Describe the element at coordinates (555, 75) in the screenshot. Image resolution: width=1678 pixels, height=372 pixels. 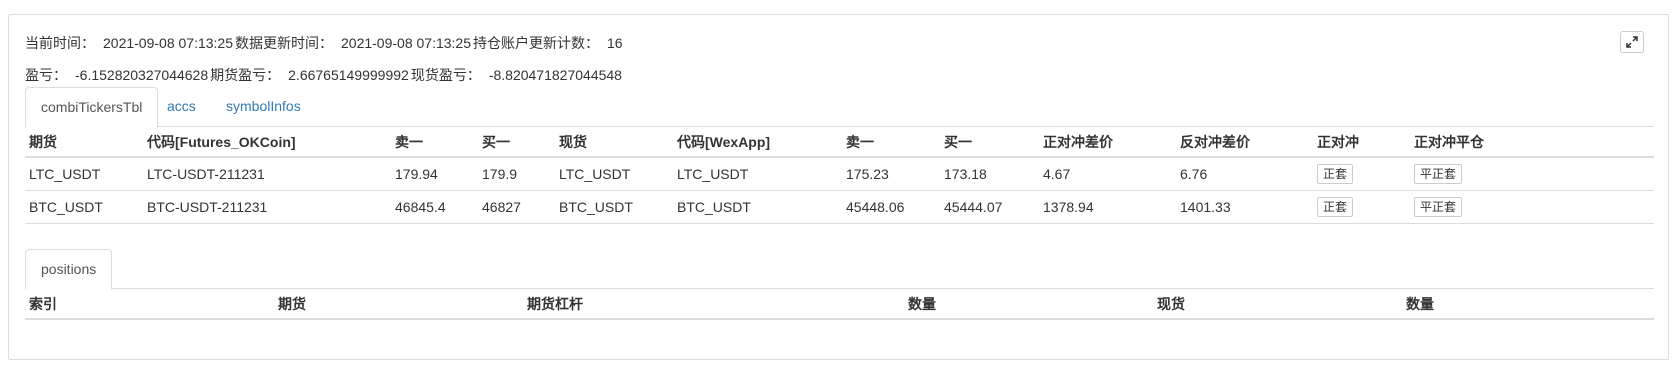
I see `spot-pnl-value: -8.820471827044548` at that location.